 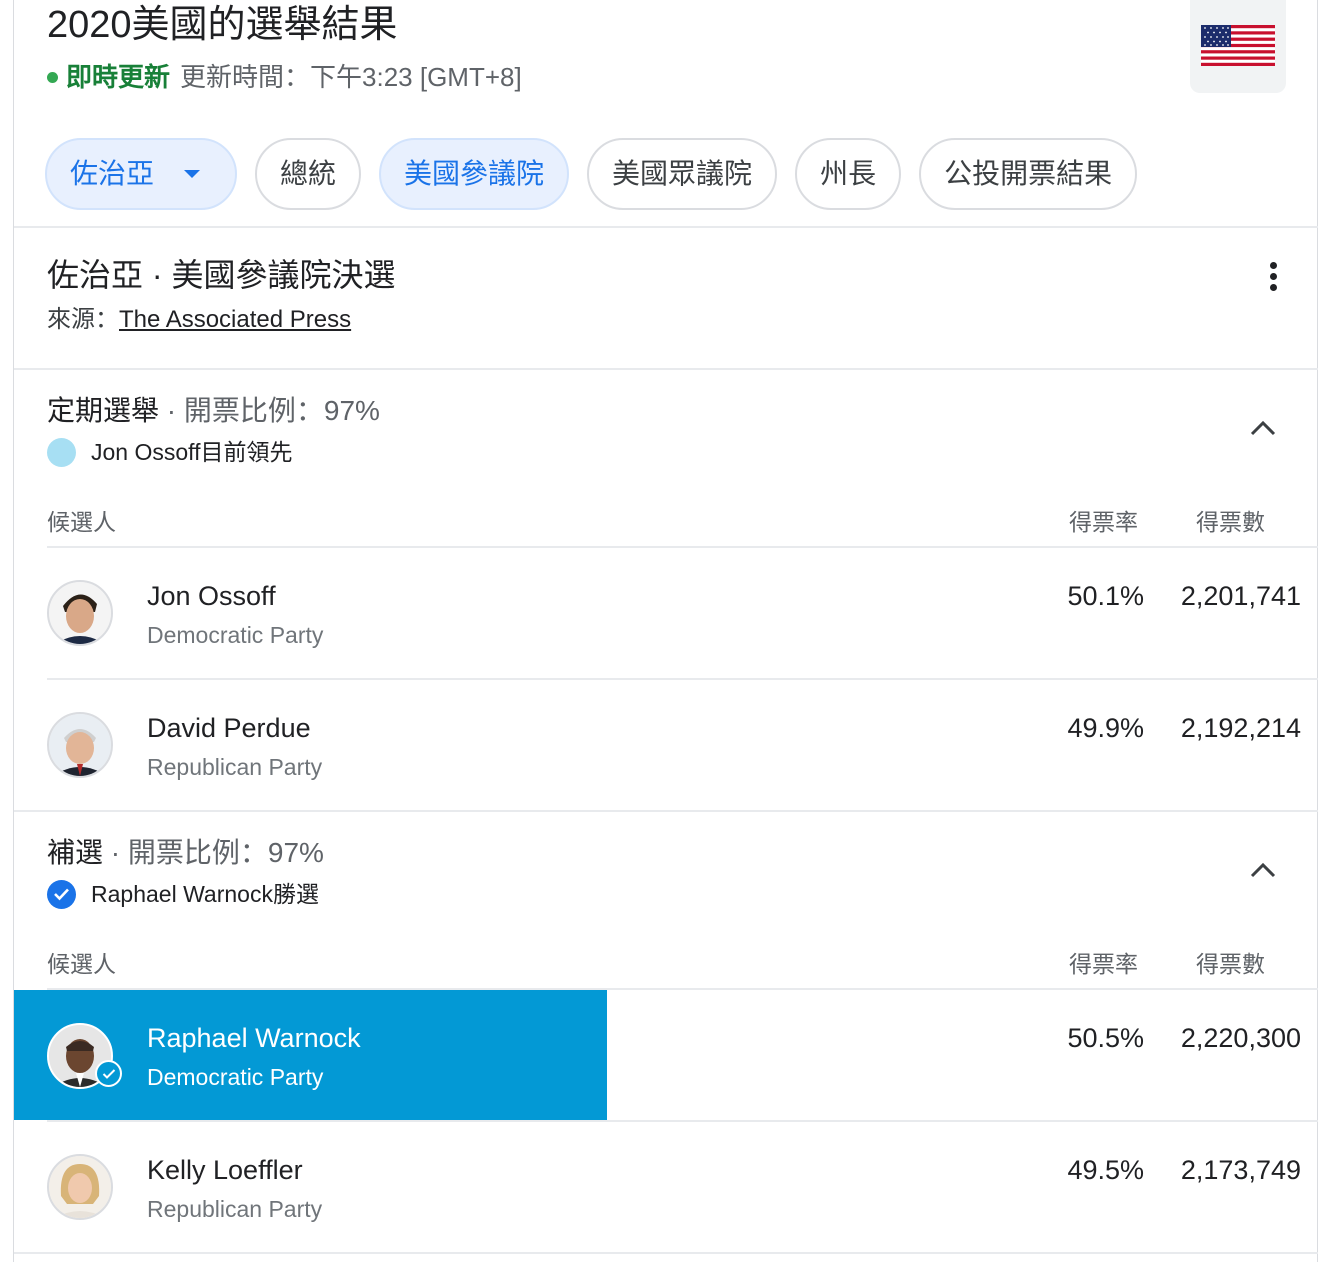 What do you see at coordinates (211, 596) in the screenshot?
I see `candidate-name: Jon Ossoff` at bounding box center [211, 596].